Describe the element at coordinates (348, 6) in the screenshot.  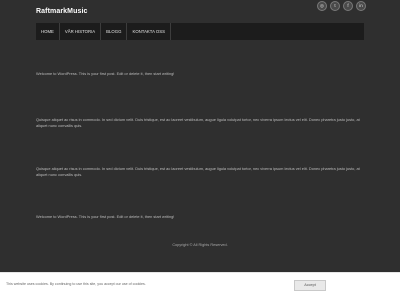
I see `facebook-icon: f` at that location.